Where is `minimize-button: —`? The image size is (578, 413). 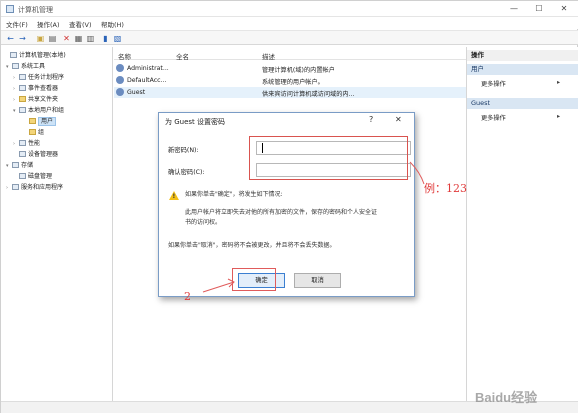 minimize-button: — is located at coordinates (514, 8).